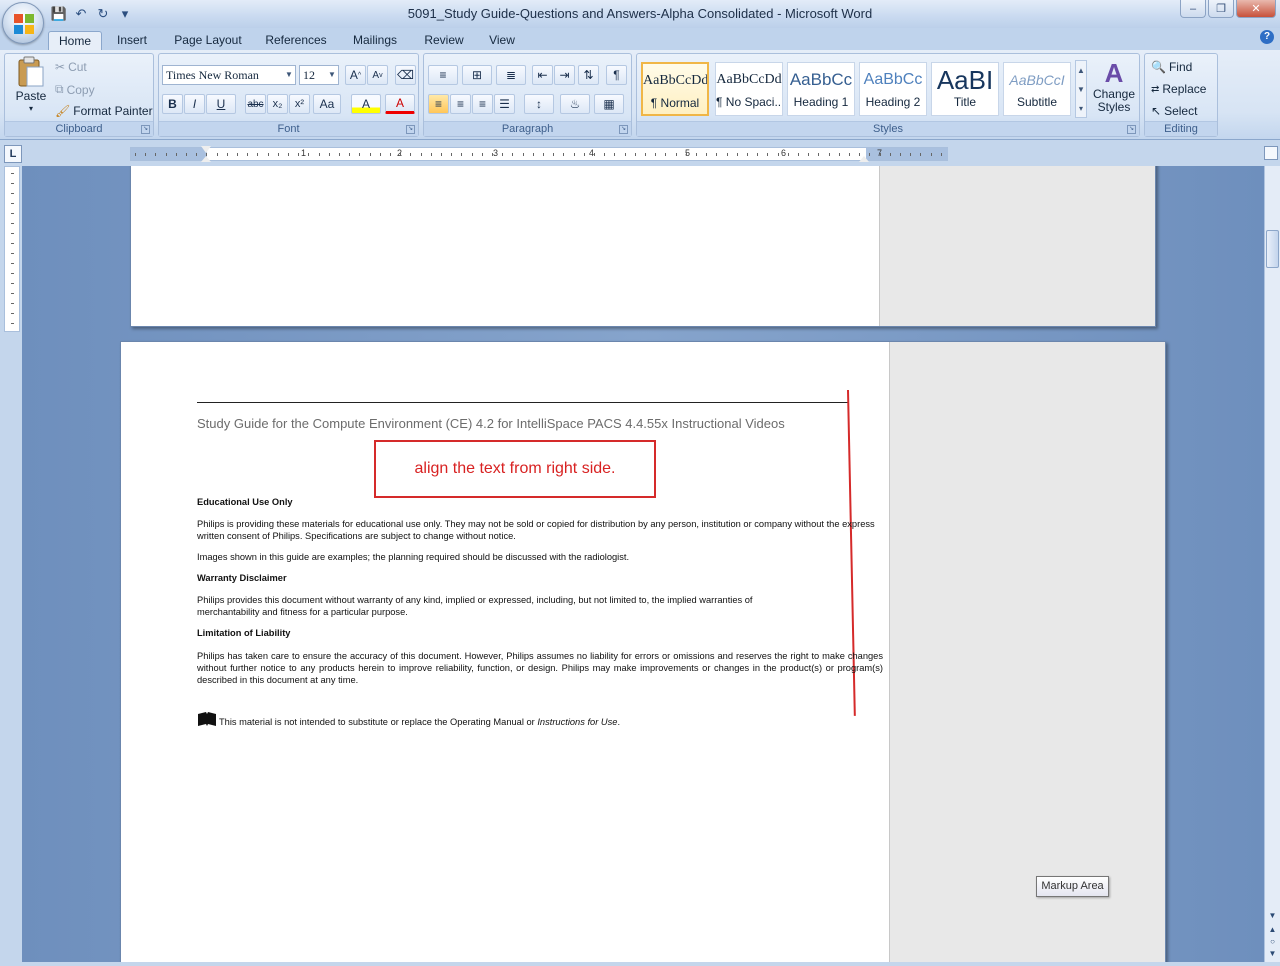 This screenshot has height=966, width=1280. I want to click on font-name-combo: Times New Roman ▼, so click(229, 75).